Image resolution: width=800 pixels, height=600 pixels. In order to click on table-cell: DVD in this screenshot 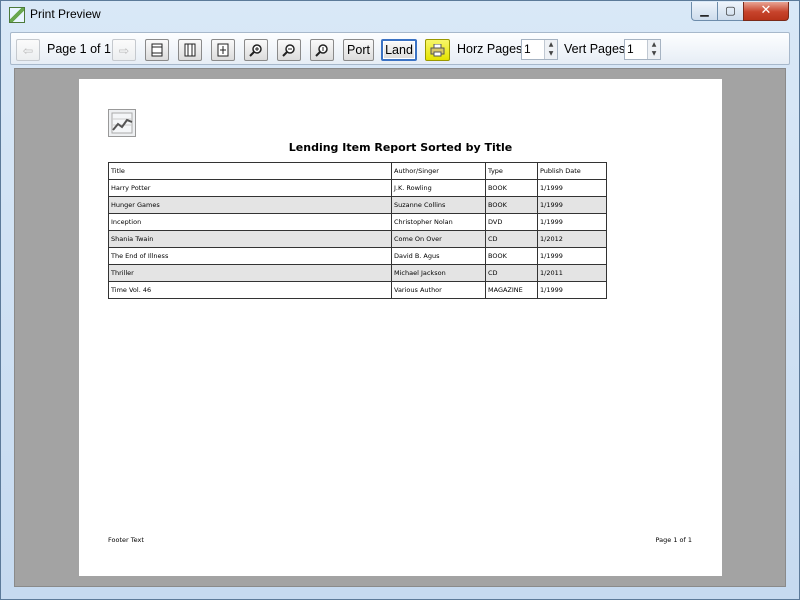, I will do `click(511, 222)`.